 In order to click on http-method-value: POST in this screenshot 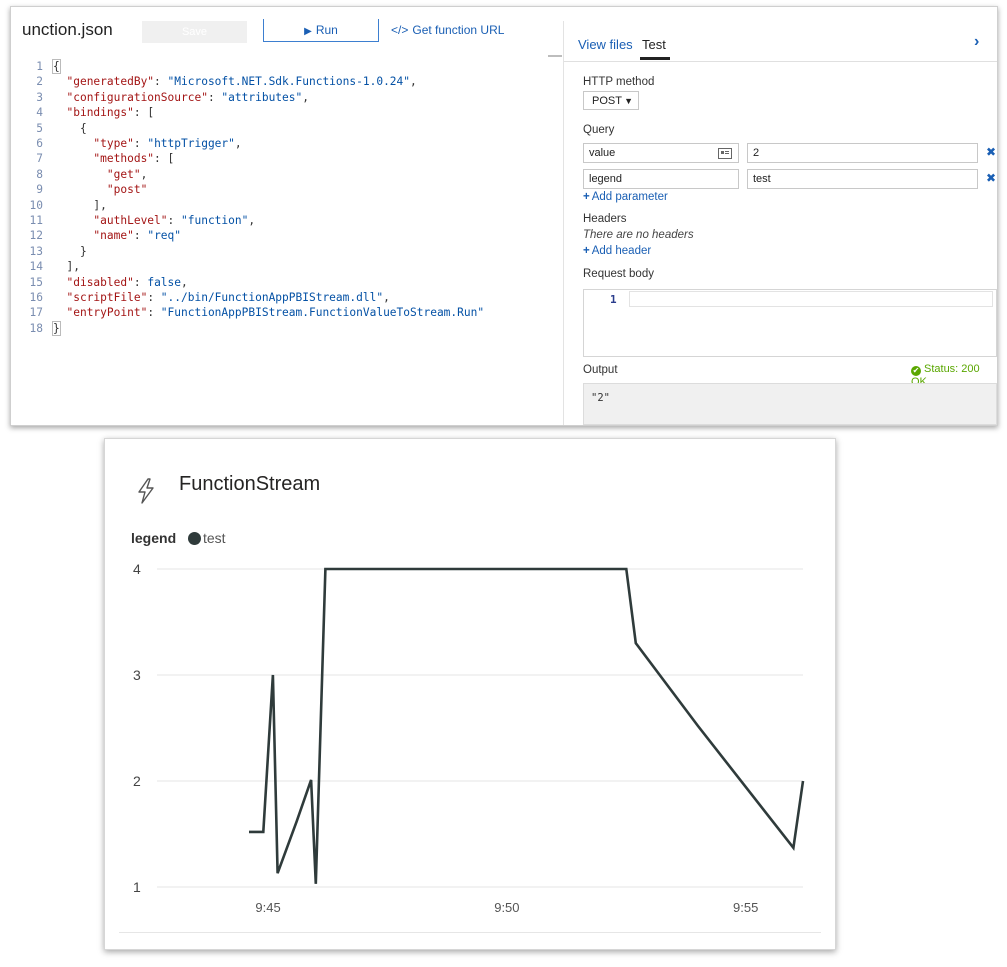, I will do `click(607, 101)`.